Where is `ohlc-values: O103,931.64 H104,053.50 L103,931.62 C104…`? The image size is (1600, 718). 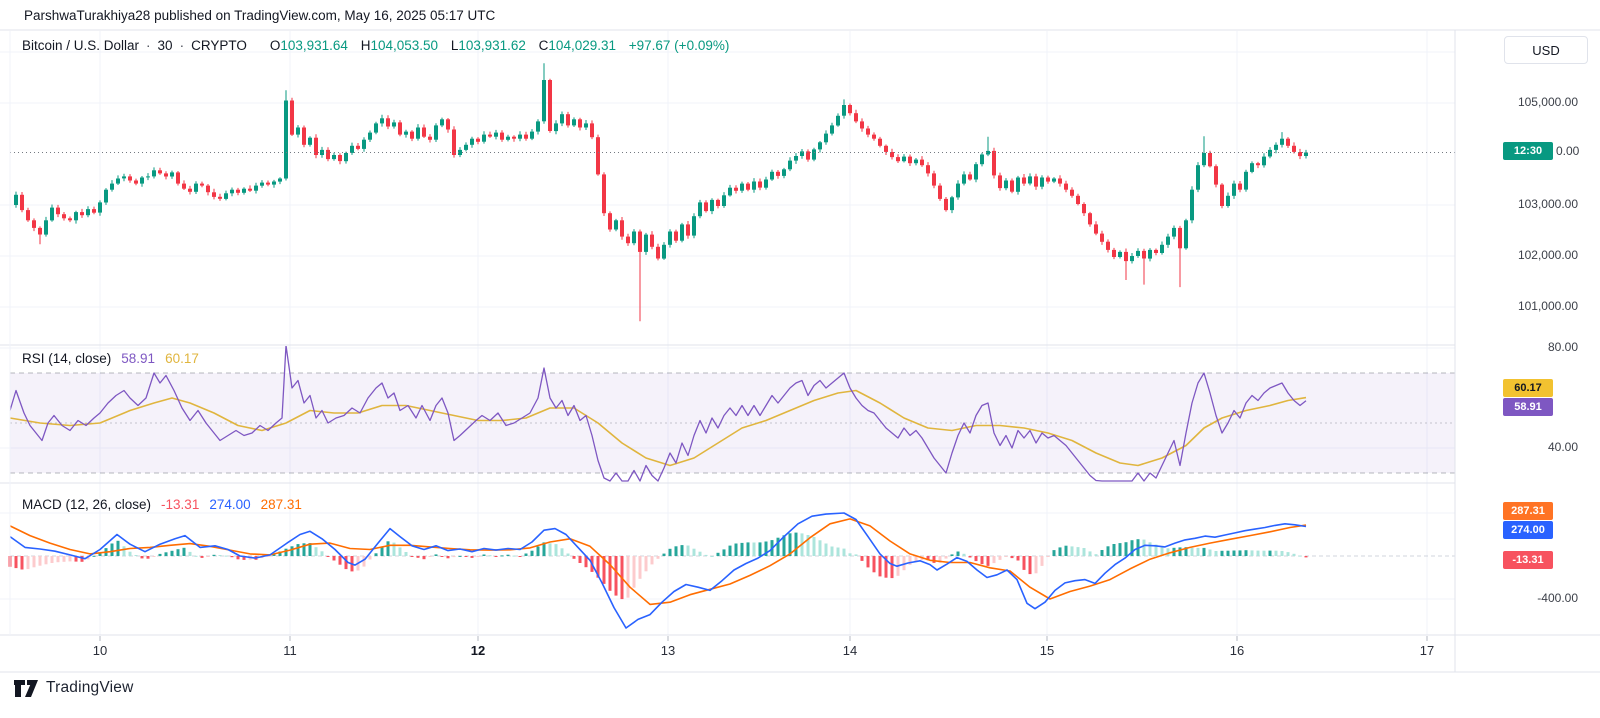
ohlc-values: O103,931.64 H104,053.50 L103,931.62 C104… is located at coordinates (495, 45).